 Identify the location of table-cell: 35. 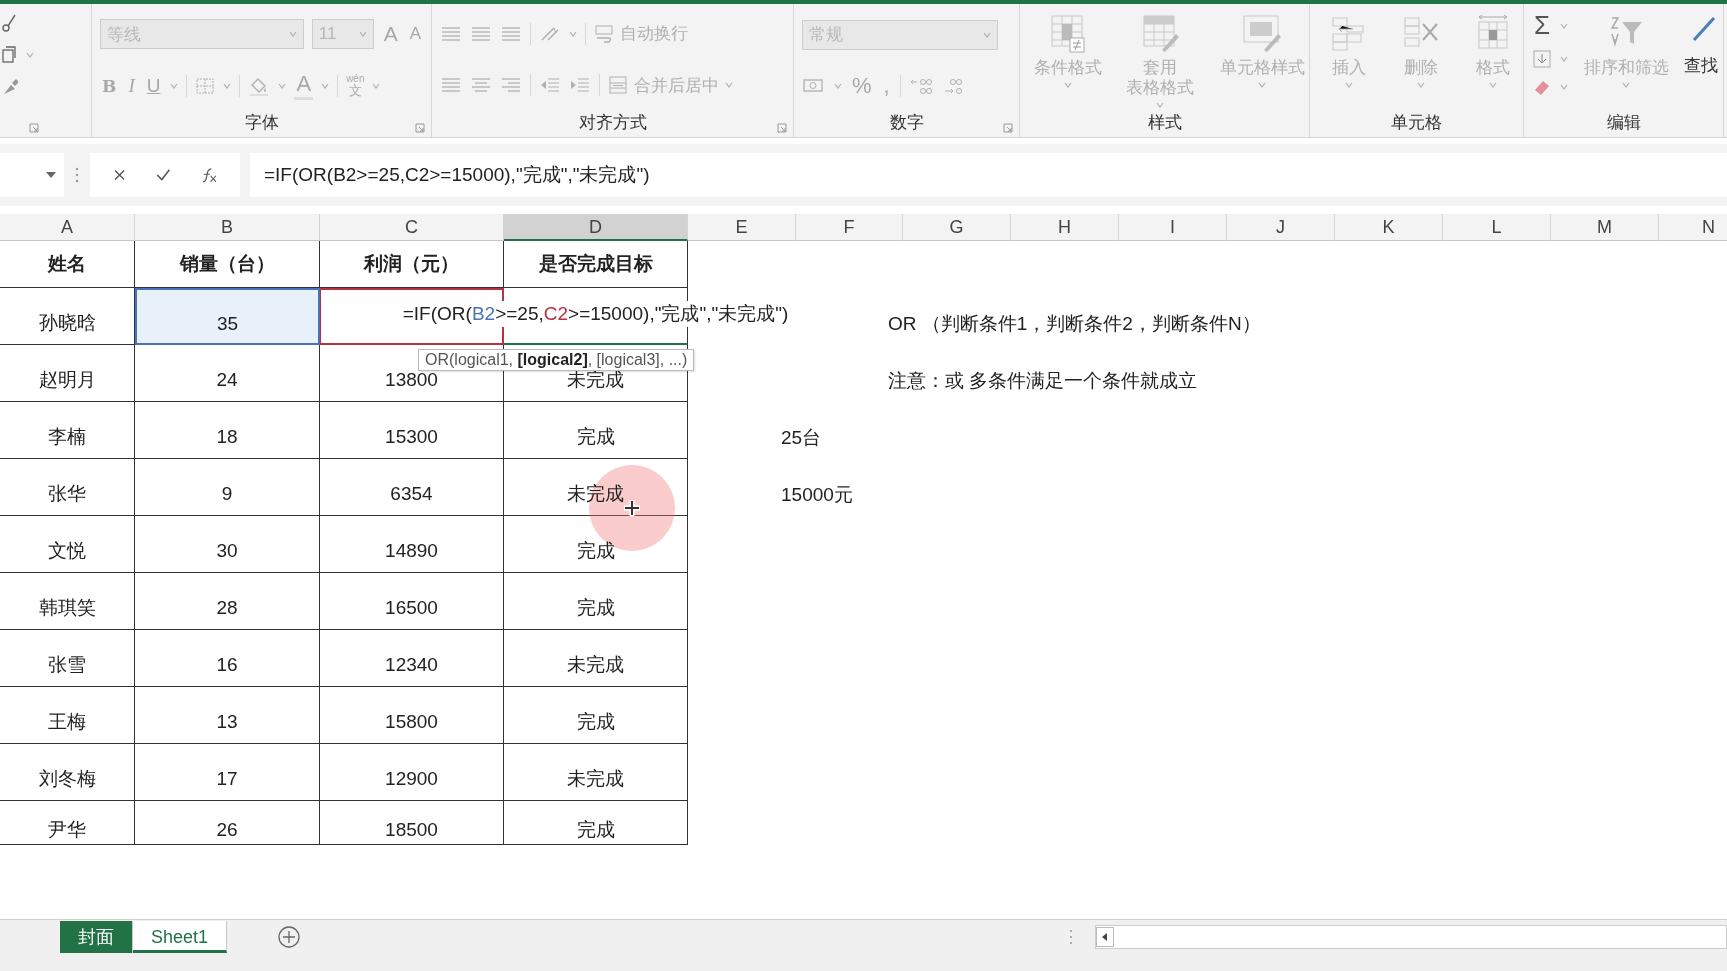
(227, 316).